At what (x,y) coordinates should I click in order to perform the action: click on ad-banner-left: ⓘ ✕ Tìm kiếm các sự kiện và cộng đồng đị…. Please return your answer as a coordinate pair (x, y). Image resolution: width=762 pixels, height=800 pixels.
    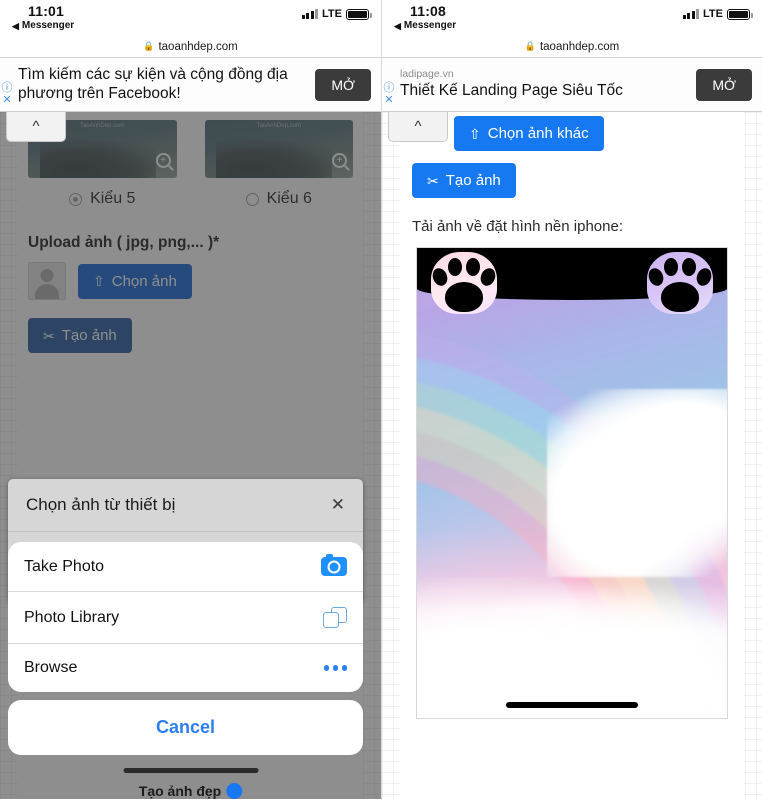
    Looking at the image, I should click on (190, 85).